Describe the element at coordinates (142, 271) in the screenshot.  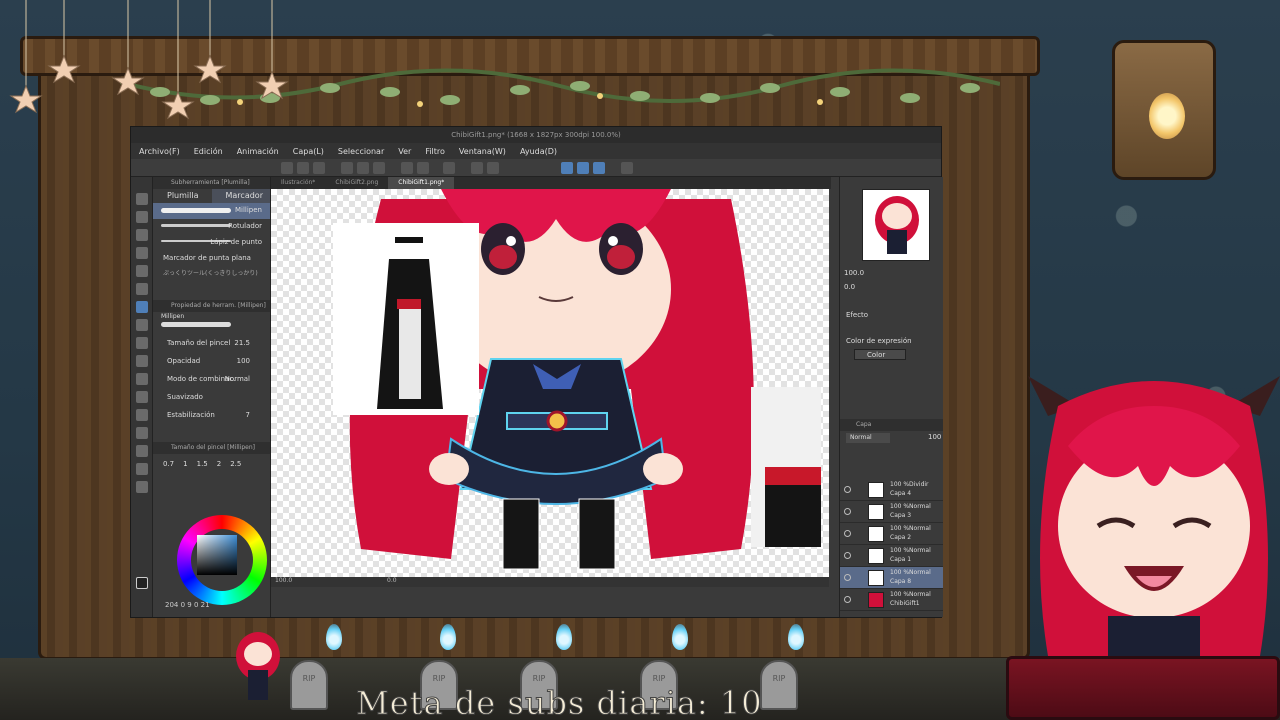
I see `eyedropper-tool-icon` at that location.